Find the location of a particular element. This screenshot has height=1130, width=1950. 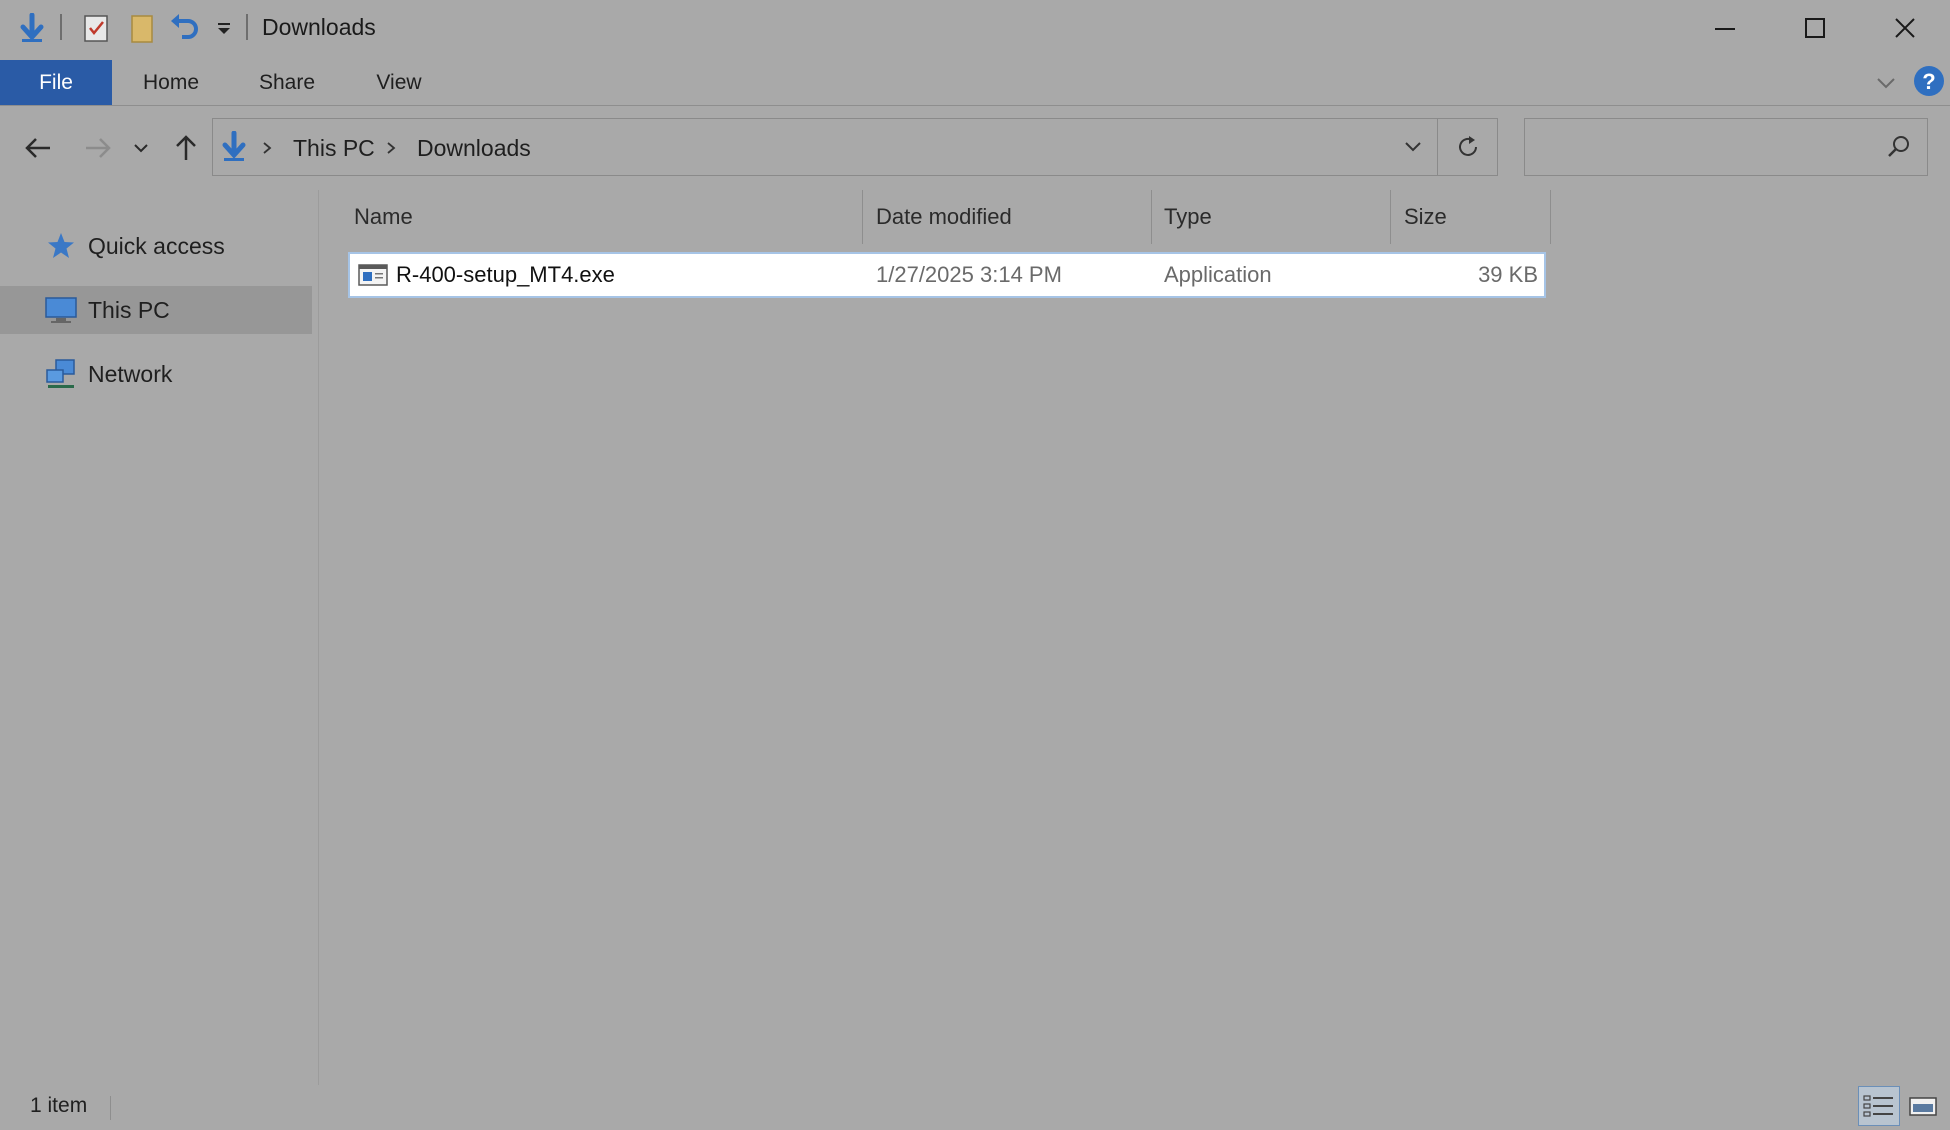

window-title: Downloads is located at coordinates (319, 27).